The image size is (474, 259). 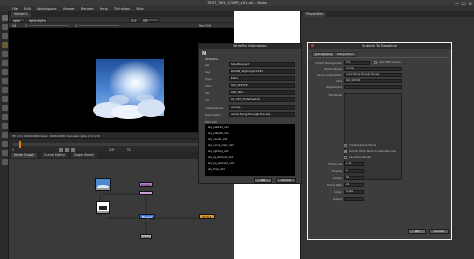 What do you see at coordinates (146, 193) in the screenshot?
I see `shuffle-node` at bounding box center [146, 193].